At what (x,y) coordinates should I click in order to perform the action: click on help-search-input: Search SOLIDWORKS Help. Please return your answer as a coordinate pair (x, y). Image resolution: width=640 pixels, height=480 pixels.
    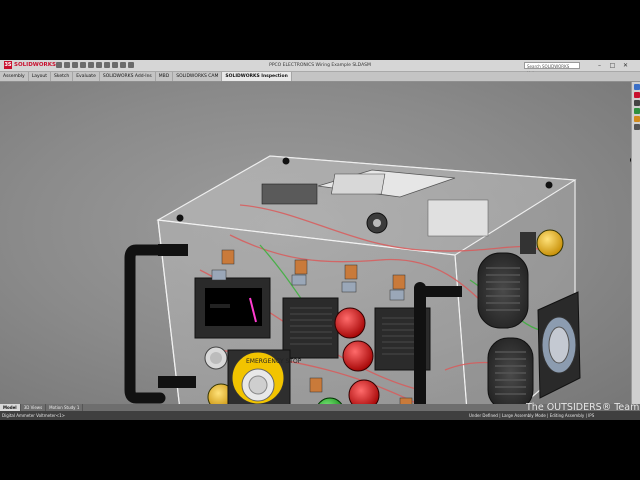
    Looking at the image, I should click on (552, 69).